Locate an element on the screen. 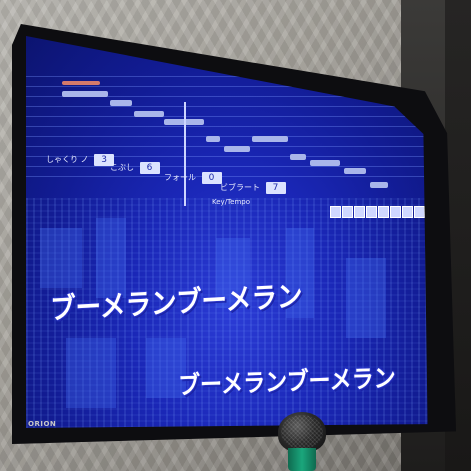  key-indicator-row is located at coordinates (377, 212).